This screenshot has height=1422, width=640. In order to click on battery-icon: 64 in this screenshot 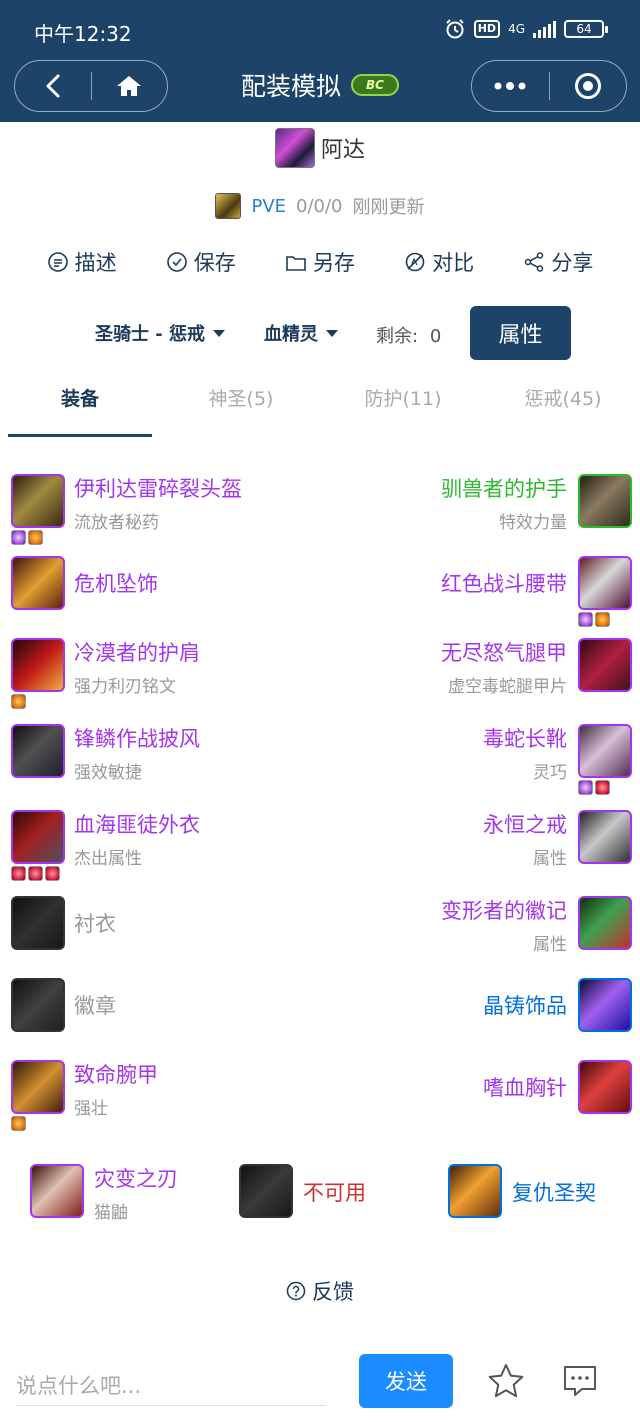, I will do `click(586, 29)`.